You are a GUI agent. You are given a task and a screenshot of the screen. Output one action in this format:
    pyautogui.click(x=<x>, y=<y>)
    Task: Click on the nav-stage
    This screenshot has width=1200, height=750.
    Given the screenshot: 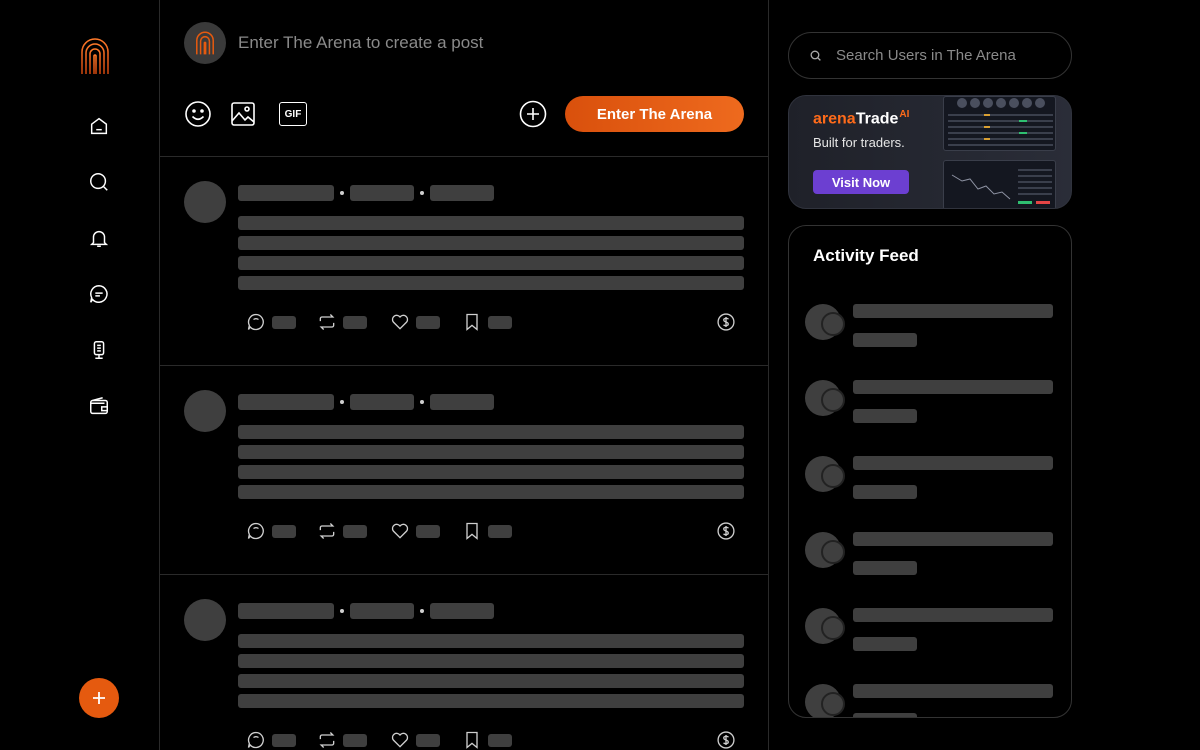 What is the action you would take?
    pyautogui.click(x=99, y=350)
    